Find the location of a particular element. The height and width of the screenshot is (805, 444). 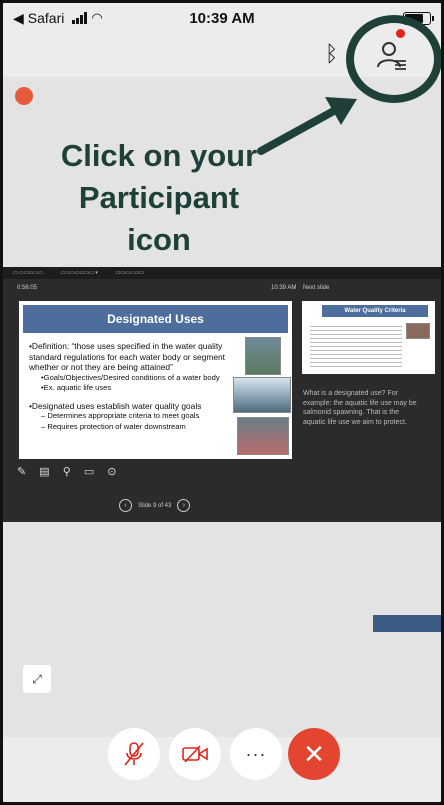

video-button is located at coordinates (195, 754).